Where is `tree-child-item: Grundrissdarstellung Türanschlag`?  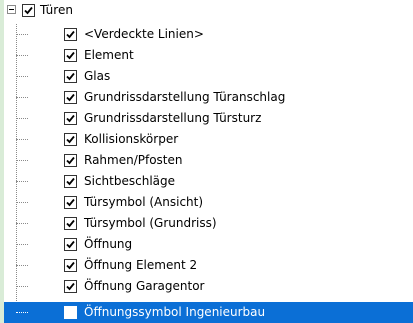
tree-child-item: Grundrissdarstellung Türanschlag is located at coordinates (208, 97).